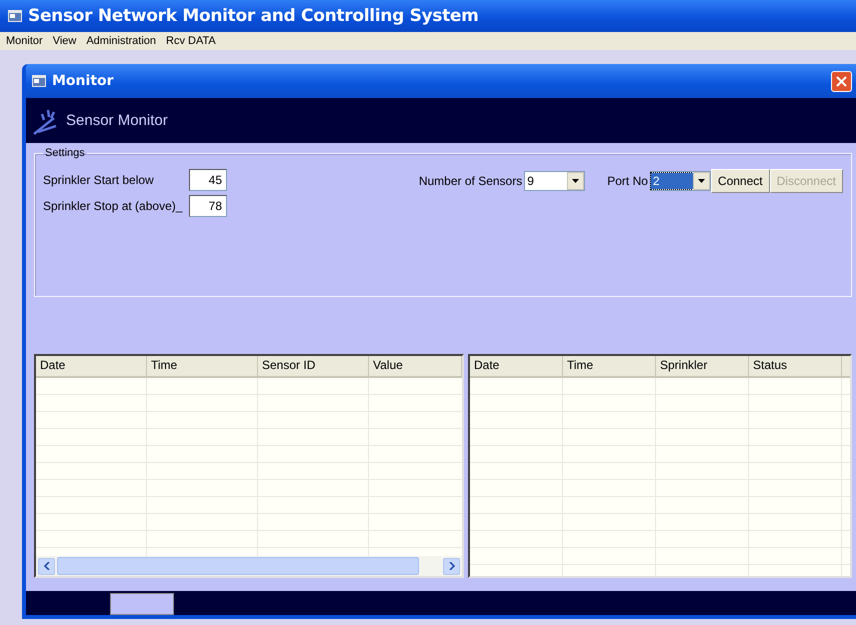 This screenshot has width=856, height=625. Describe the element at coordinates (208, 180) in the screenshot. I see `number-field: 45` at that location.